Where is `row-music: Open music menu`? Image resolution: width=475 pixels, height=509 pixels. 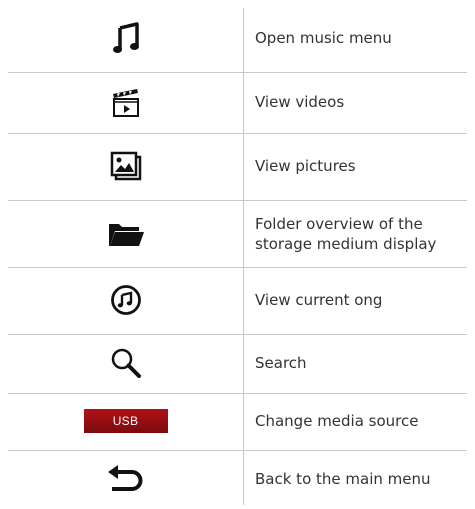 row-music: Open music menu is located at coordinates (237, 38).